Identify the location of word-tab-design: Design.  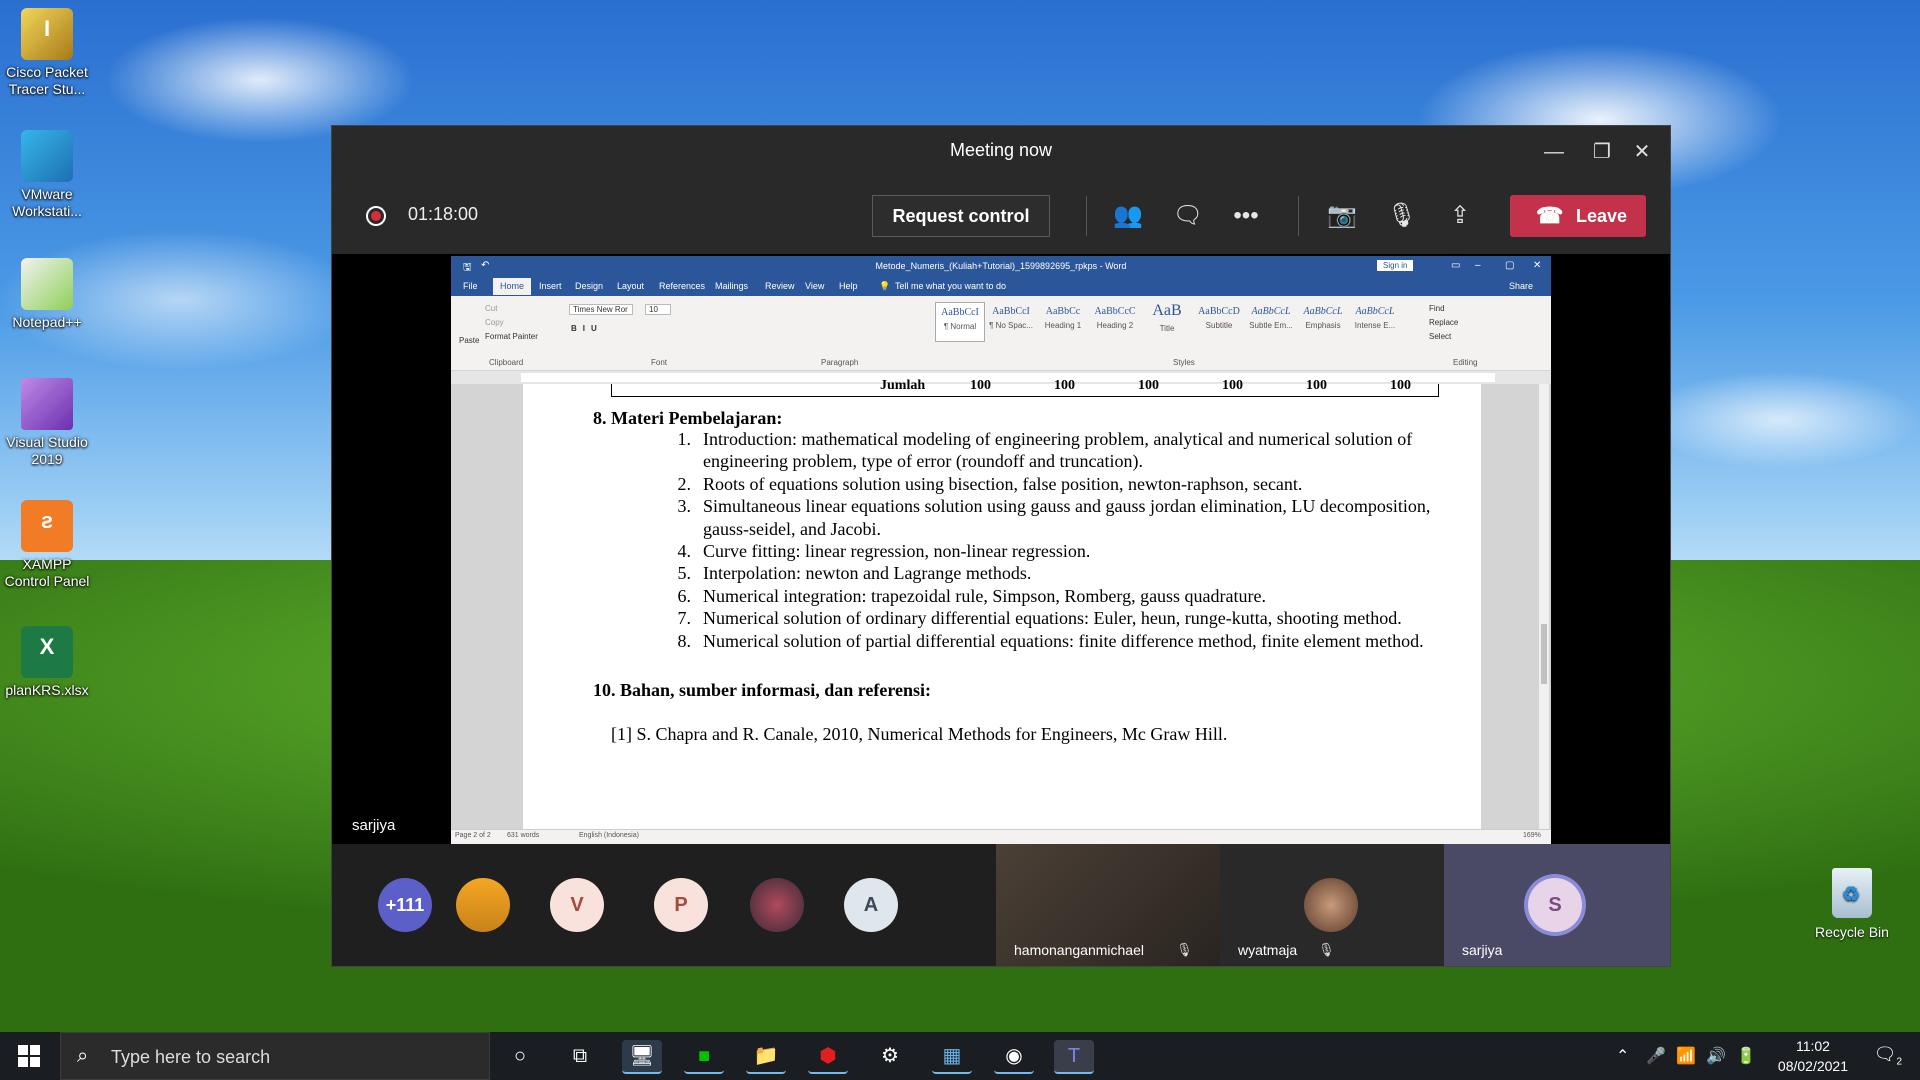
(589, 286).